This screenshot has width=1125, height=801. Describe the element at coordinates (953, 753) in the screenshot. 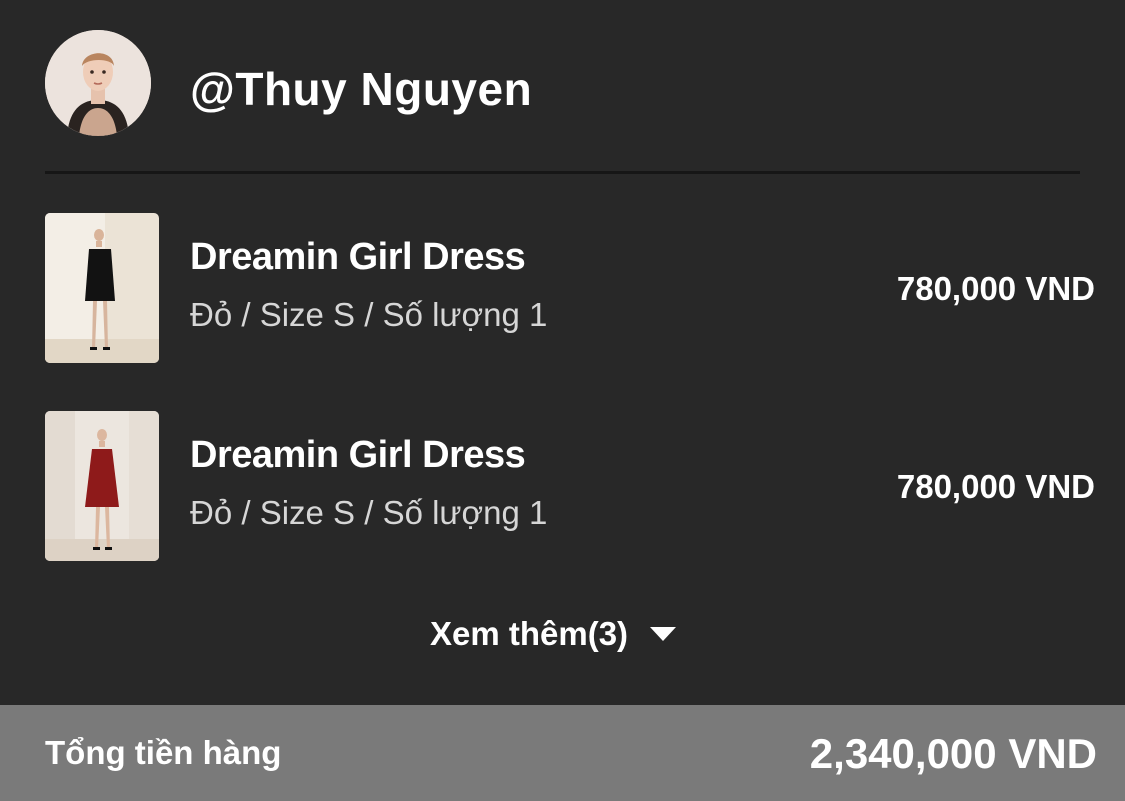

I see `total-amount: 2,340,000 VND` at that location.